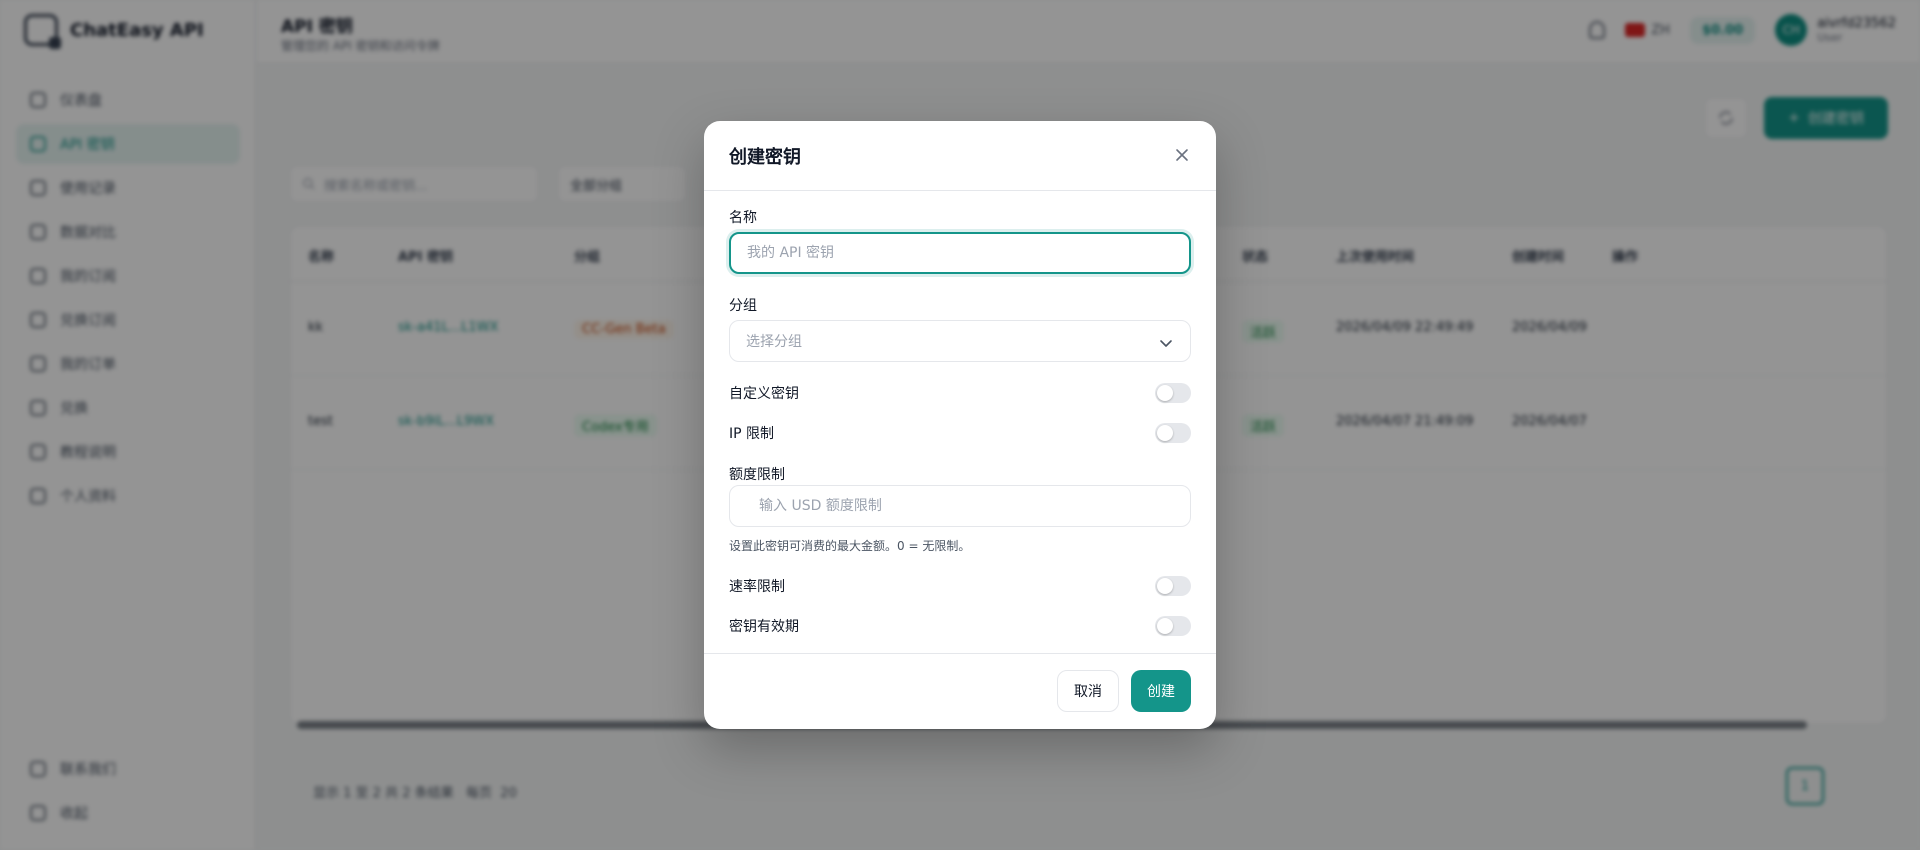 This screenshot has height=850, width=1920. Describe the element at coordinates (960, 506) in the screenshot. I see `quota-input` at that location.